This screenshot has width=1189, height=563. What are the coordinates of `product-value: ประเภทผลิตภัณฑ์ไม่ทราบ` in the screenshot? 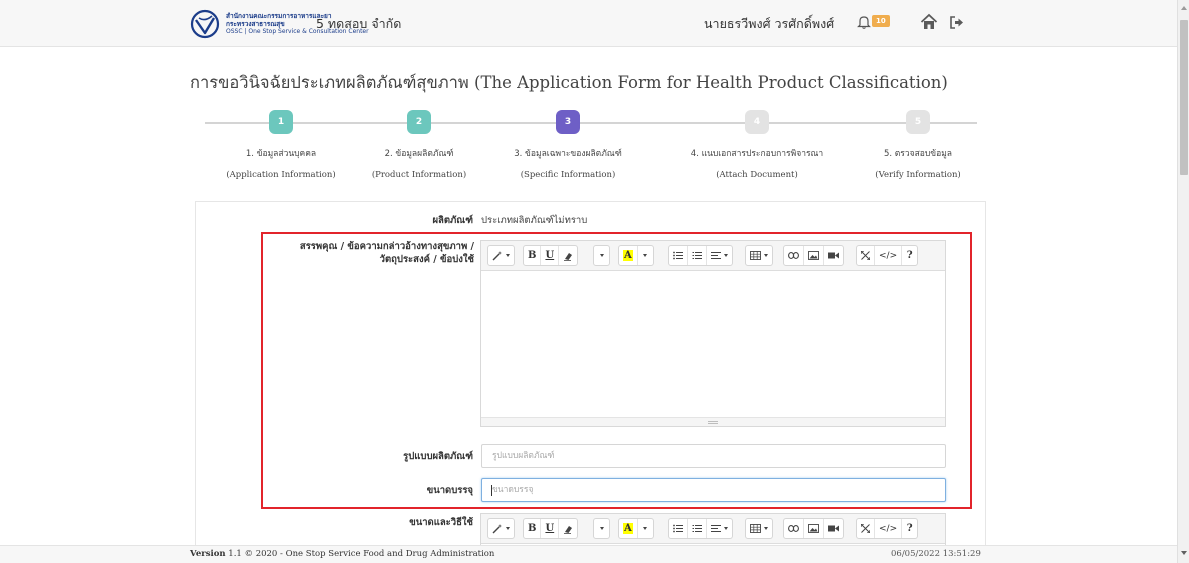 It's located at (534, 220).